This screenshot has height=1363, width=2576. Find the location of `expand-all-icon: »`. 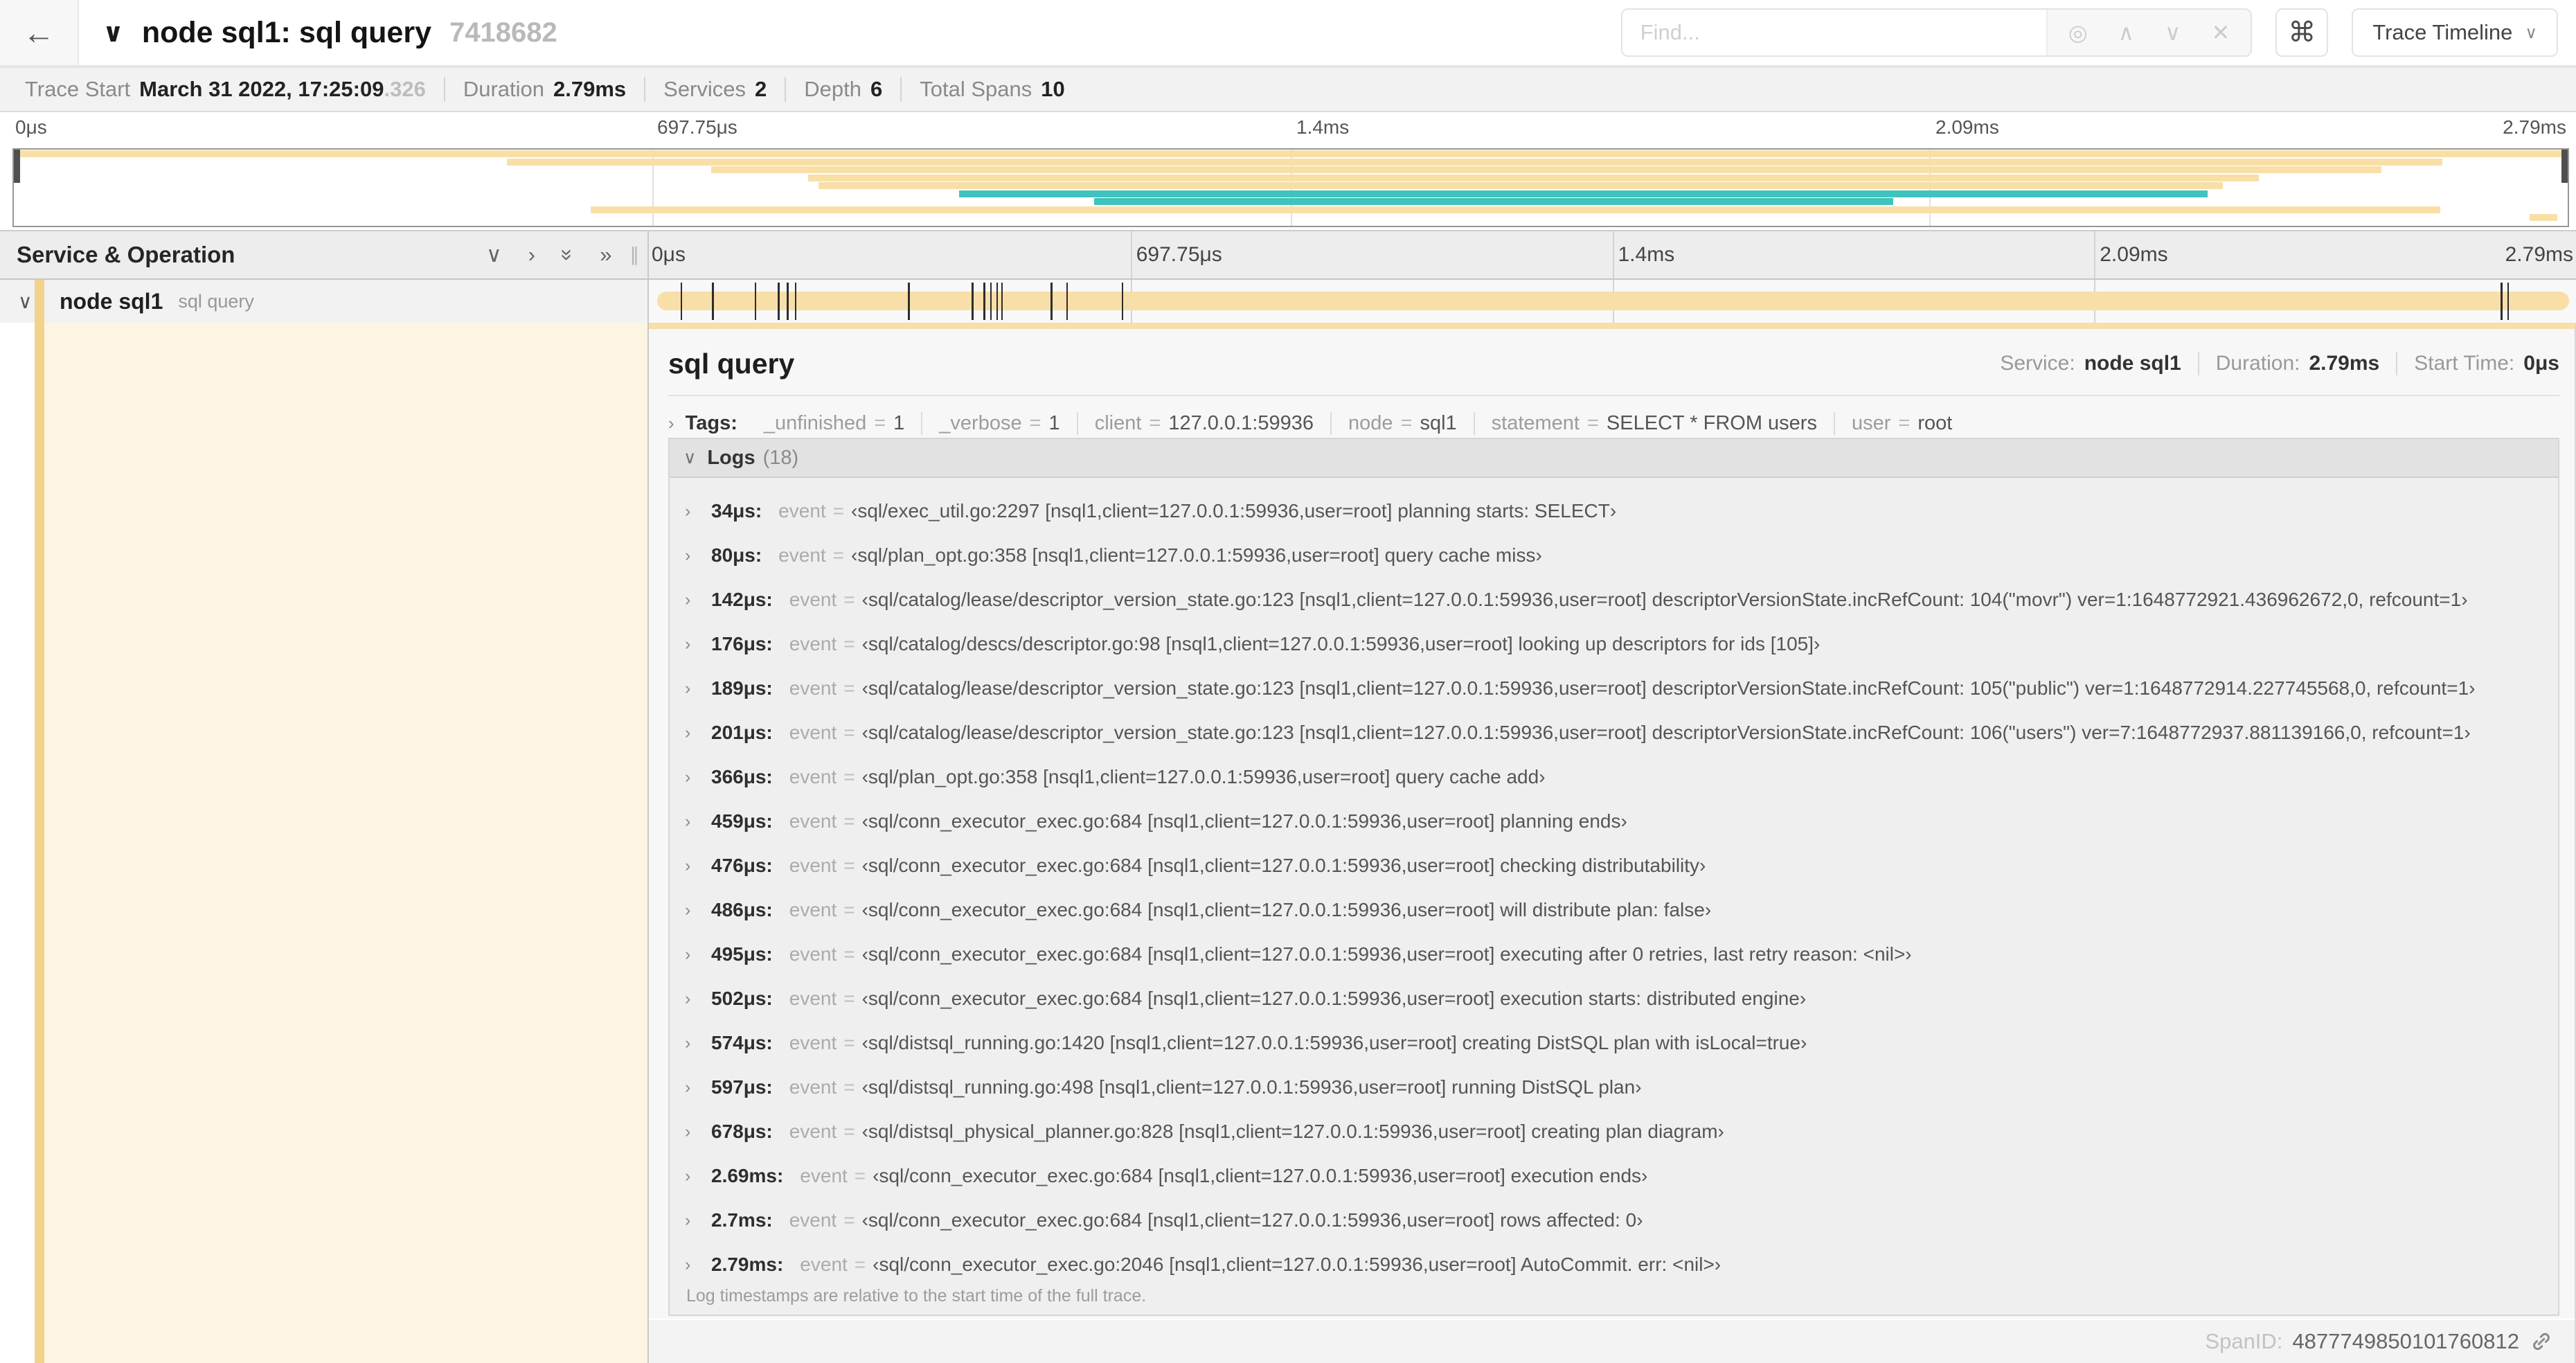

expand-all-icon: » is located at coordinates (605, 254).